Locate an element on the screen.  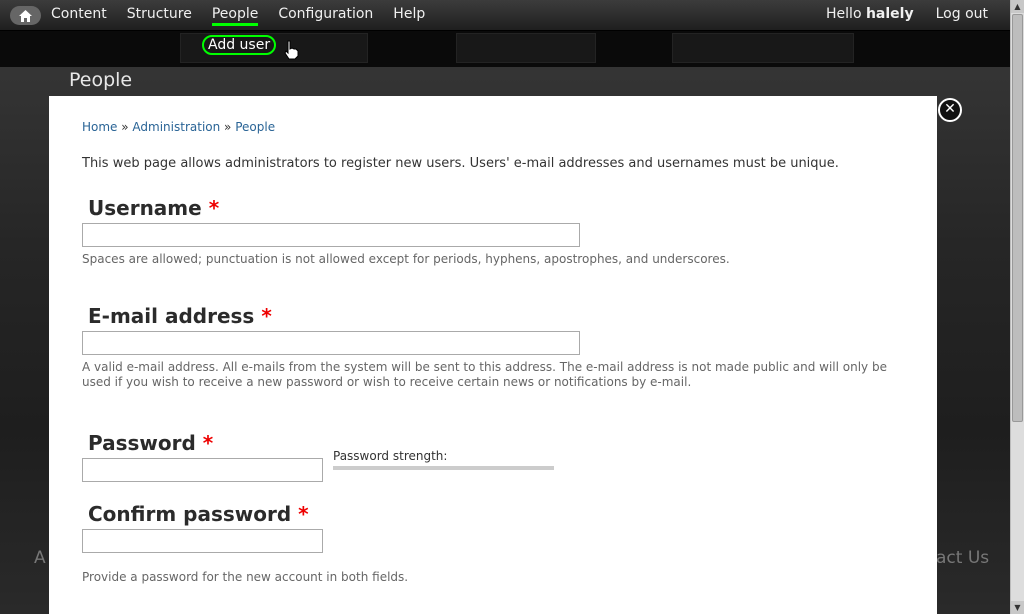
confirm-password-label-text: Confirm password is located at coordinates (190, 514).